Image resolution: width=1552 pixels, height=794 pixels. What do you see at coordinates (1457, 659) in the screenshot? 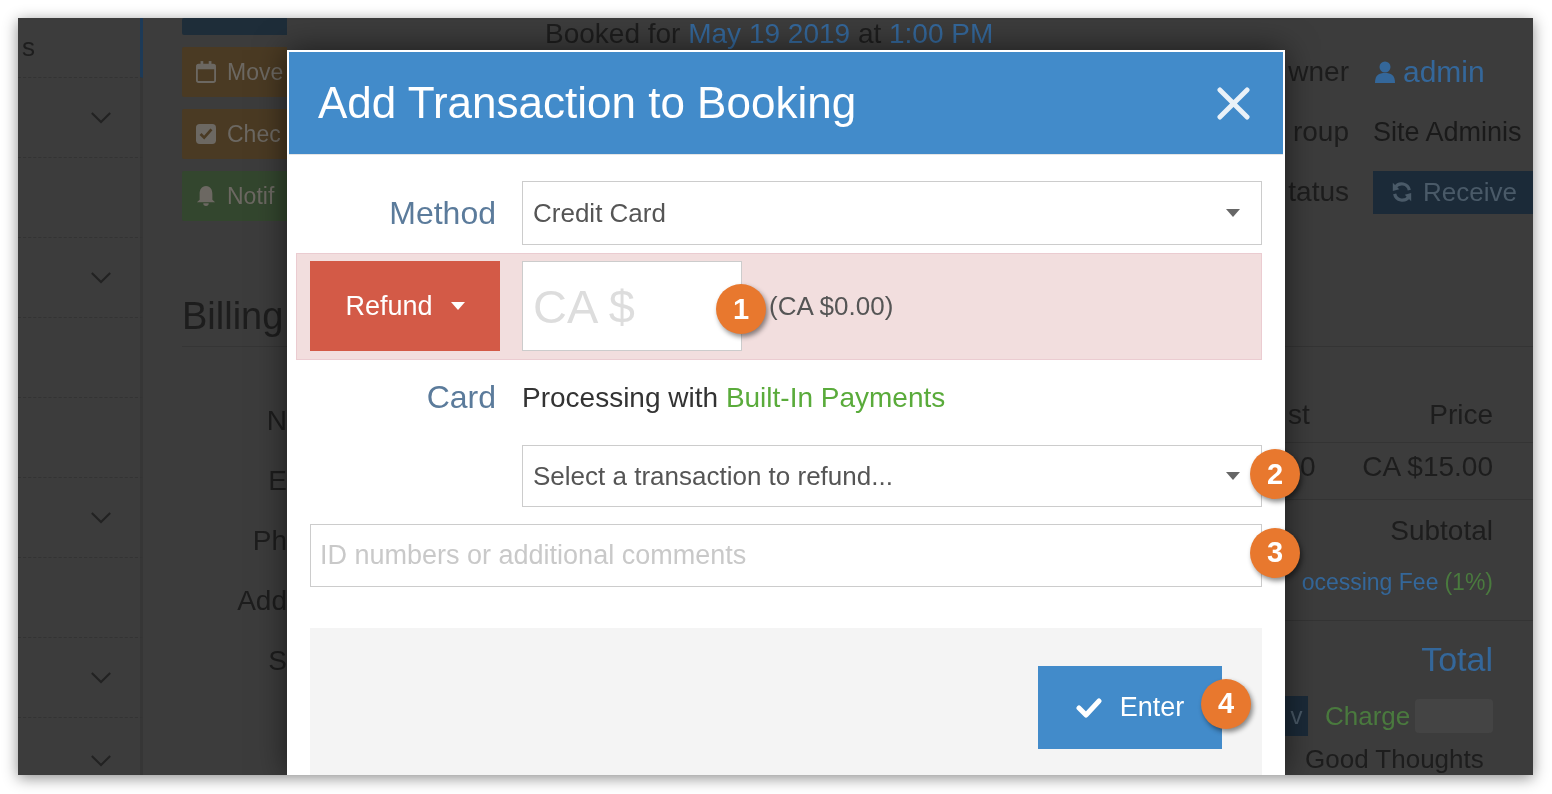
I see `total-label: Total` at bounding box center [1457, 659].